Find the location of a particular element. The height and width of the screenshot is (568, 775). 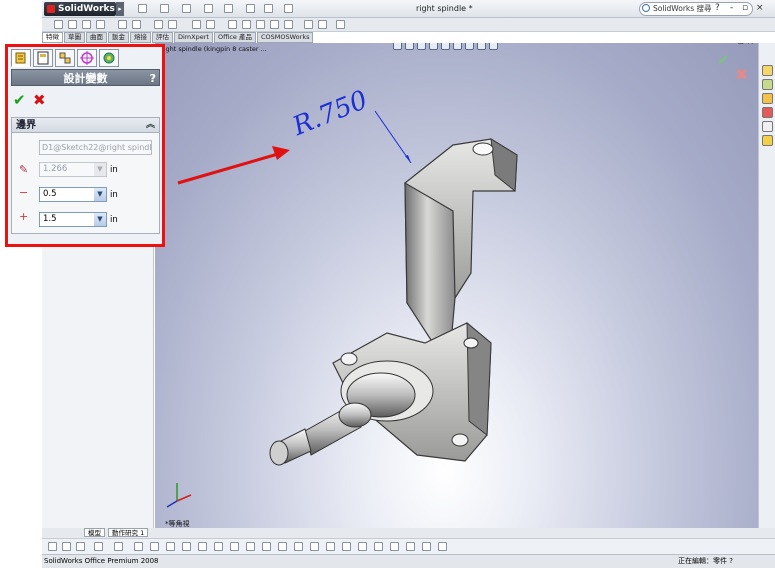

help-button: ? is located at coordinates (717, 8).